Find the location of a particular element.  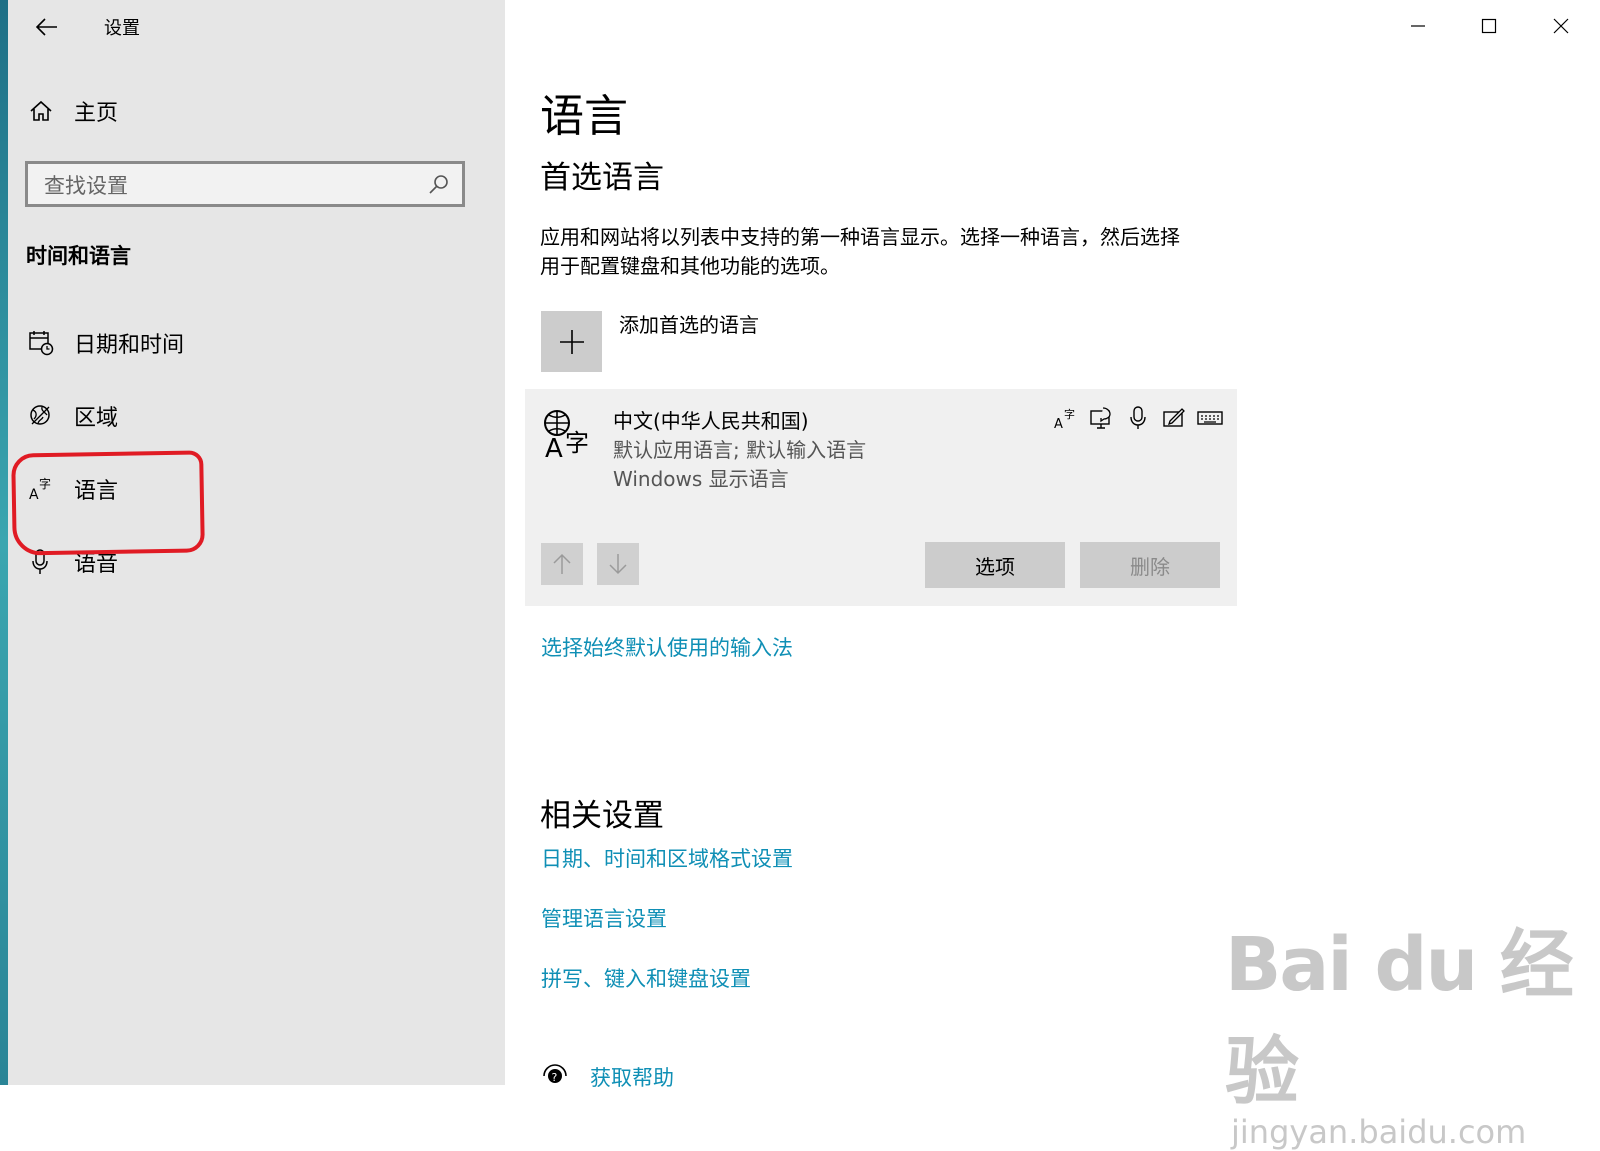

language-name: 中文(中华人民共和国) is located at coordinates (711, 421).